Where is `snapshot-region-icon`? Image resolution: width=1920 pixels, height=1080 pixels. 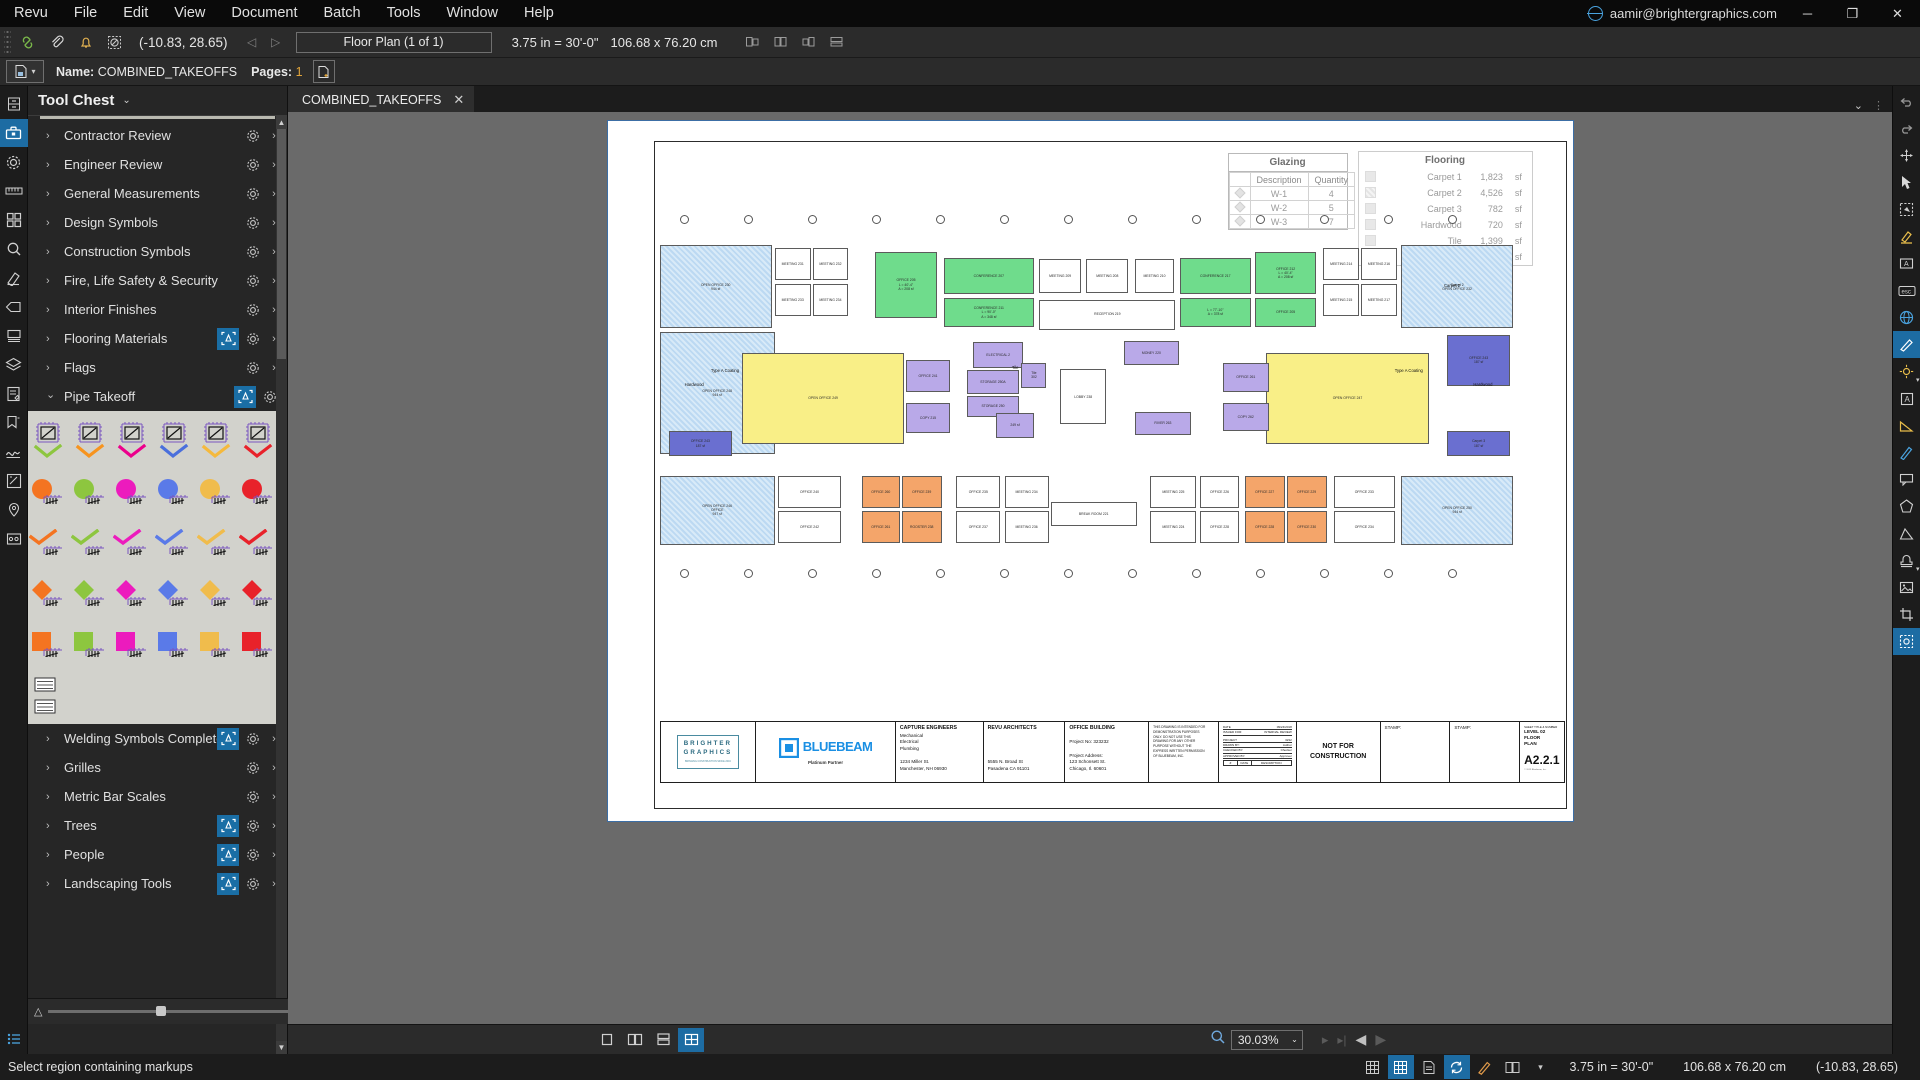 snapshot-region-icon is located at coordinates (1906, 209).